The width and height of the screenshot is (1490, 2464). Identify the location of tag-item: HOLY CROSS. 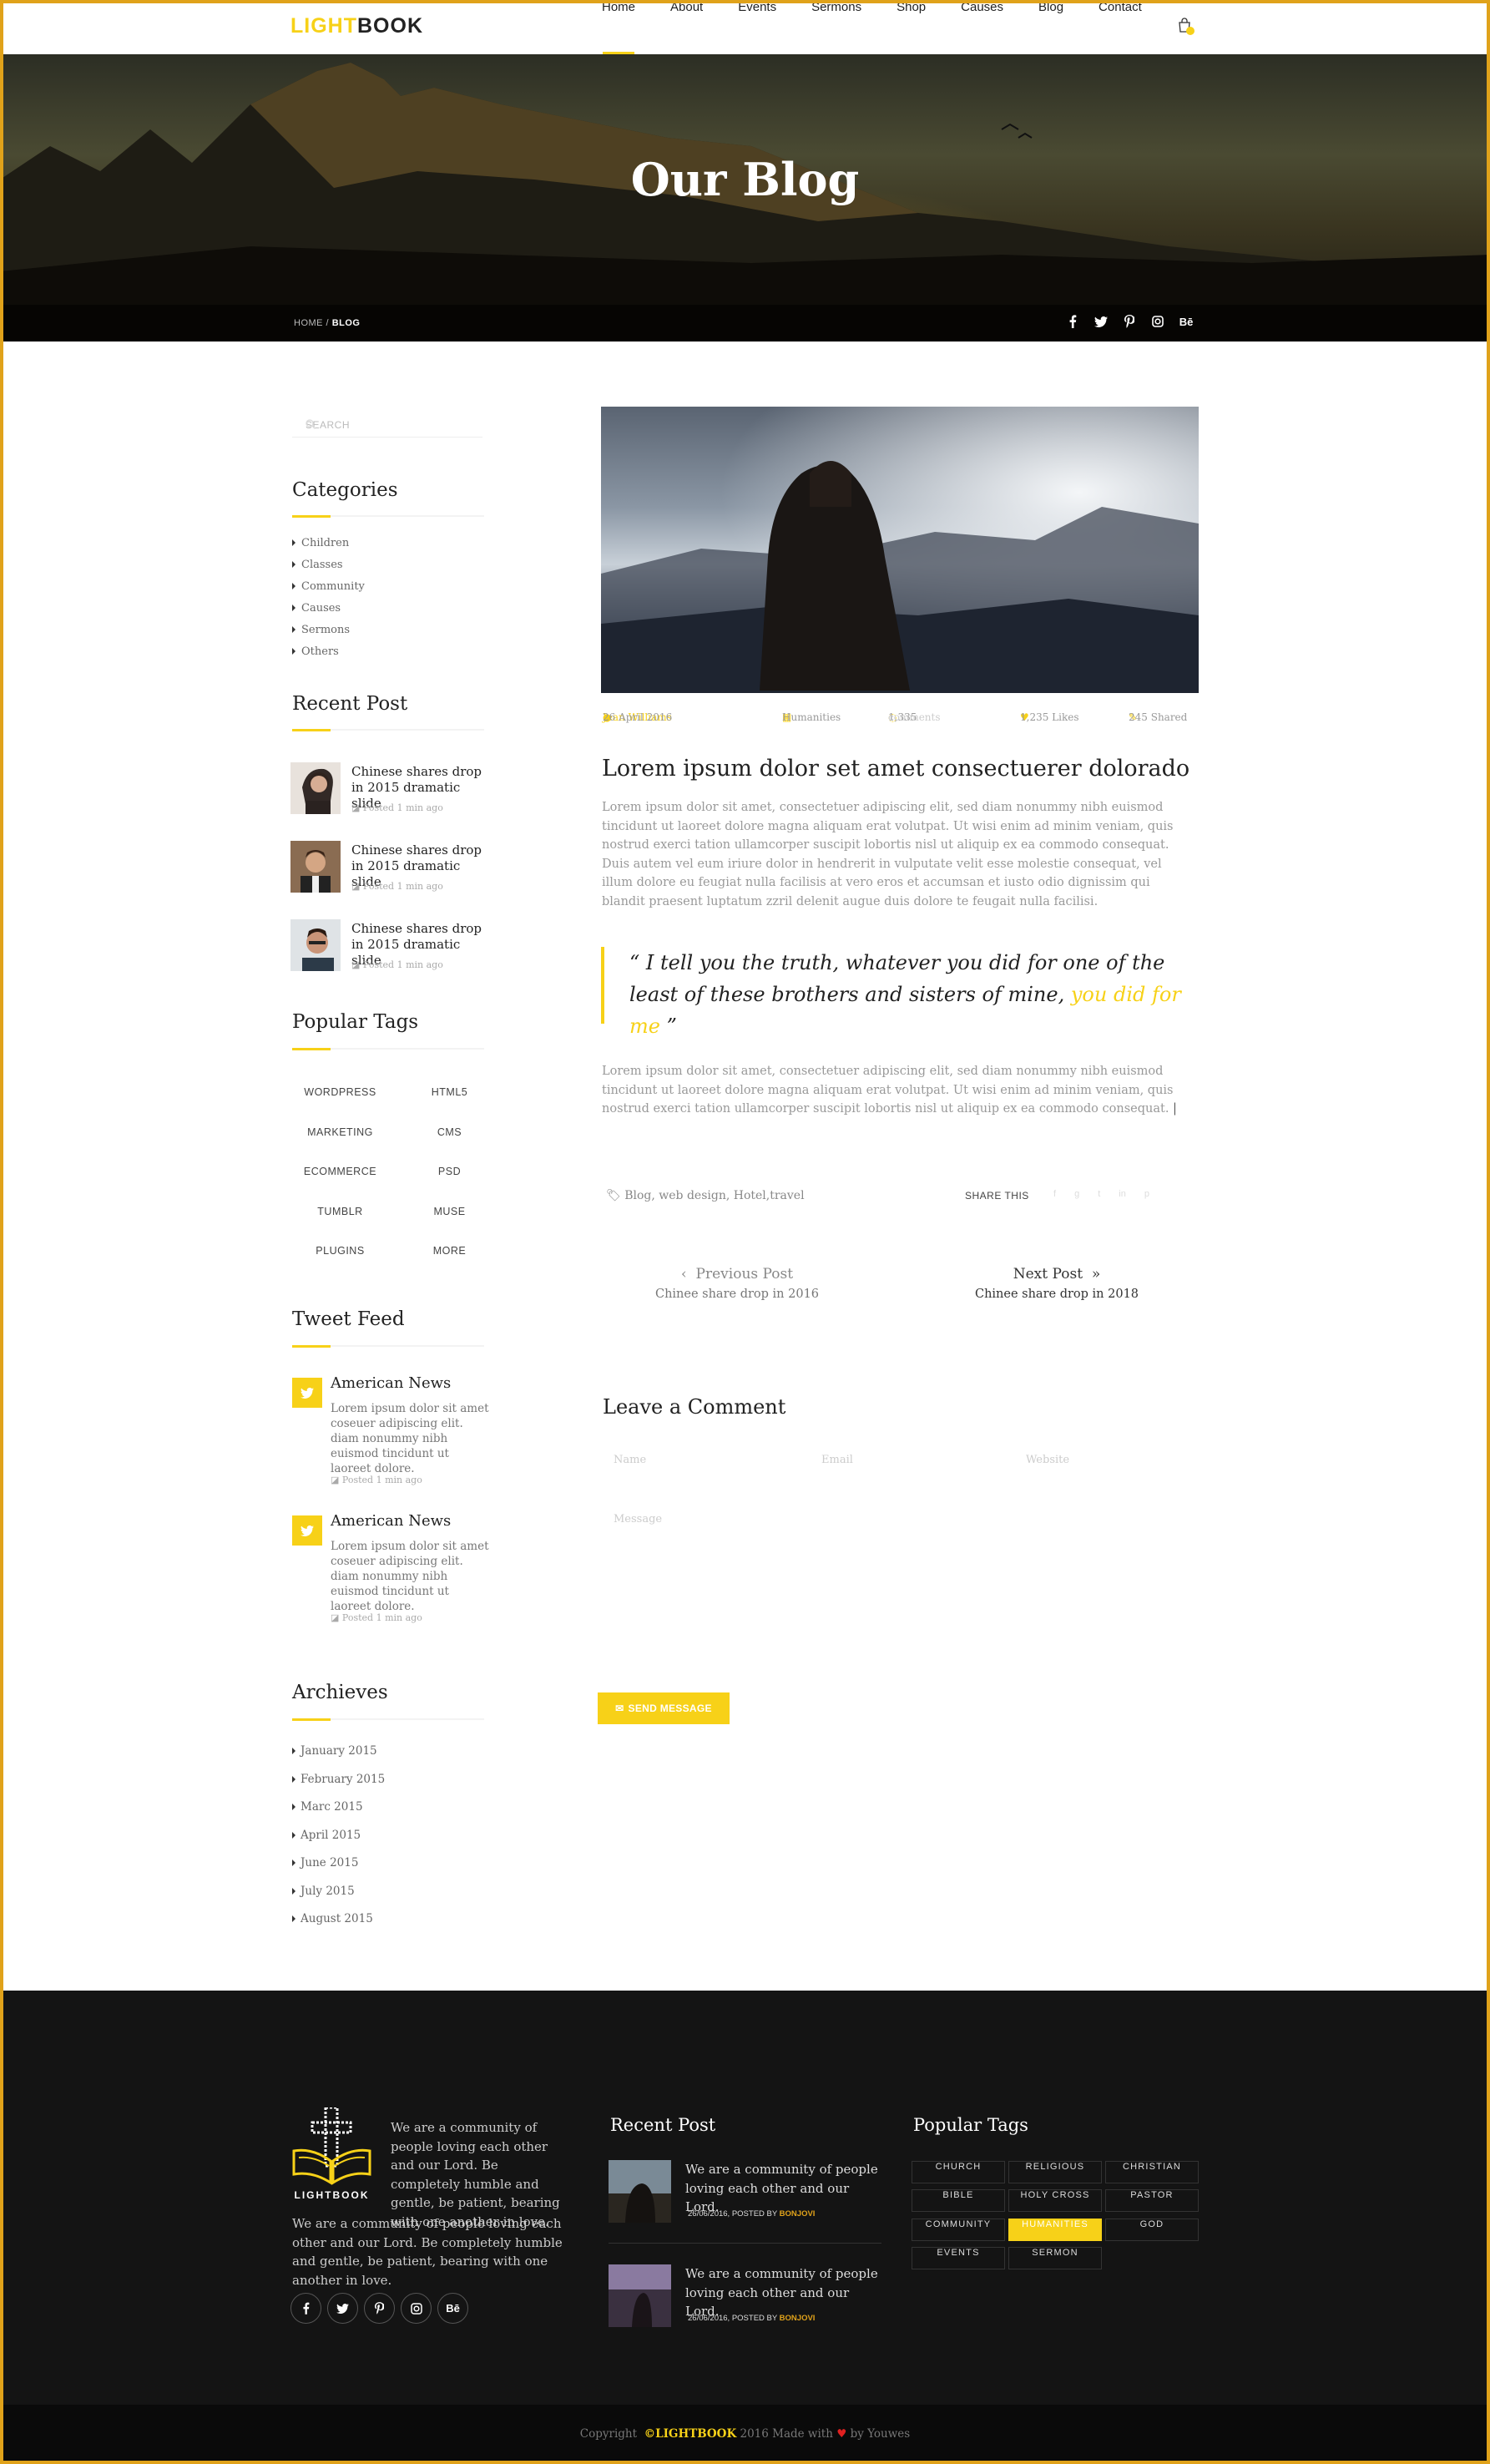
(1055, 2200).